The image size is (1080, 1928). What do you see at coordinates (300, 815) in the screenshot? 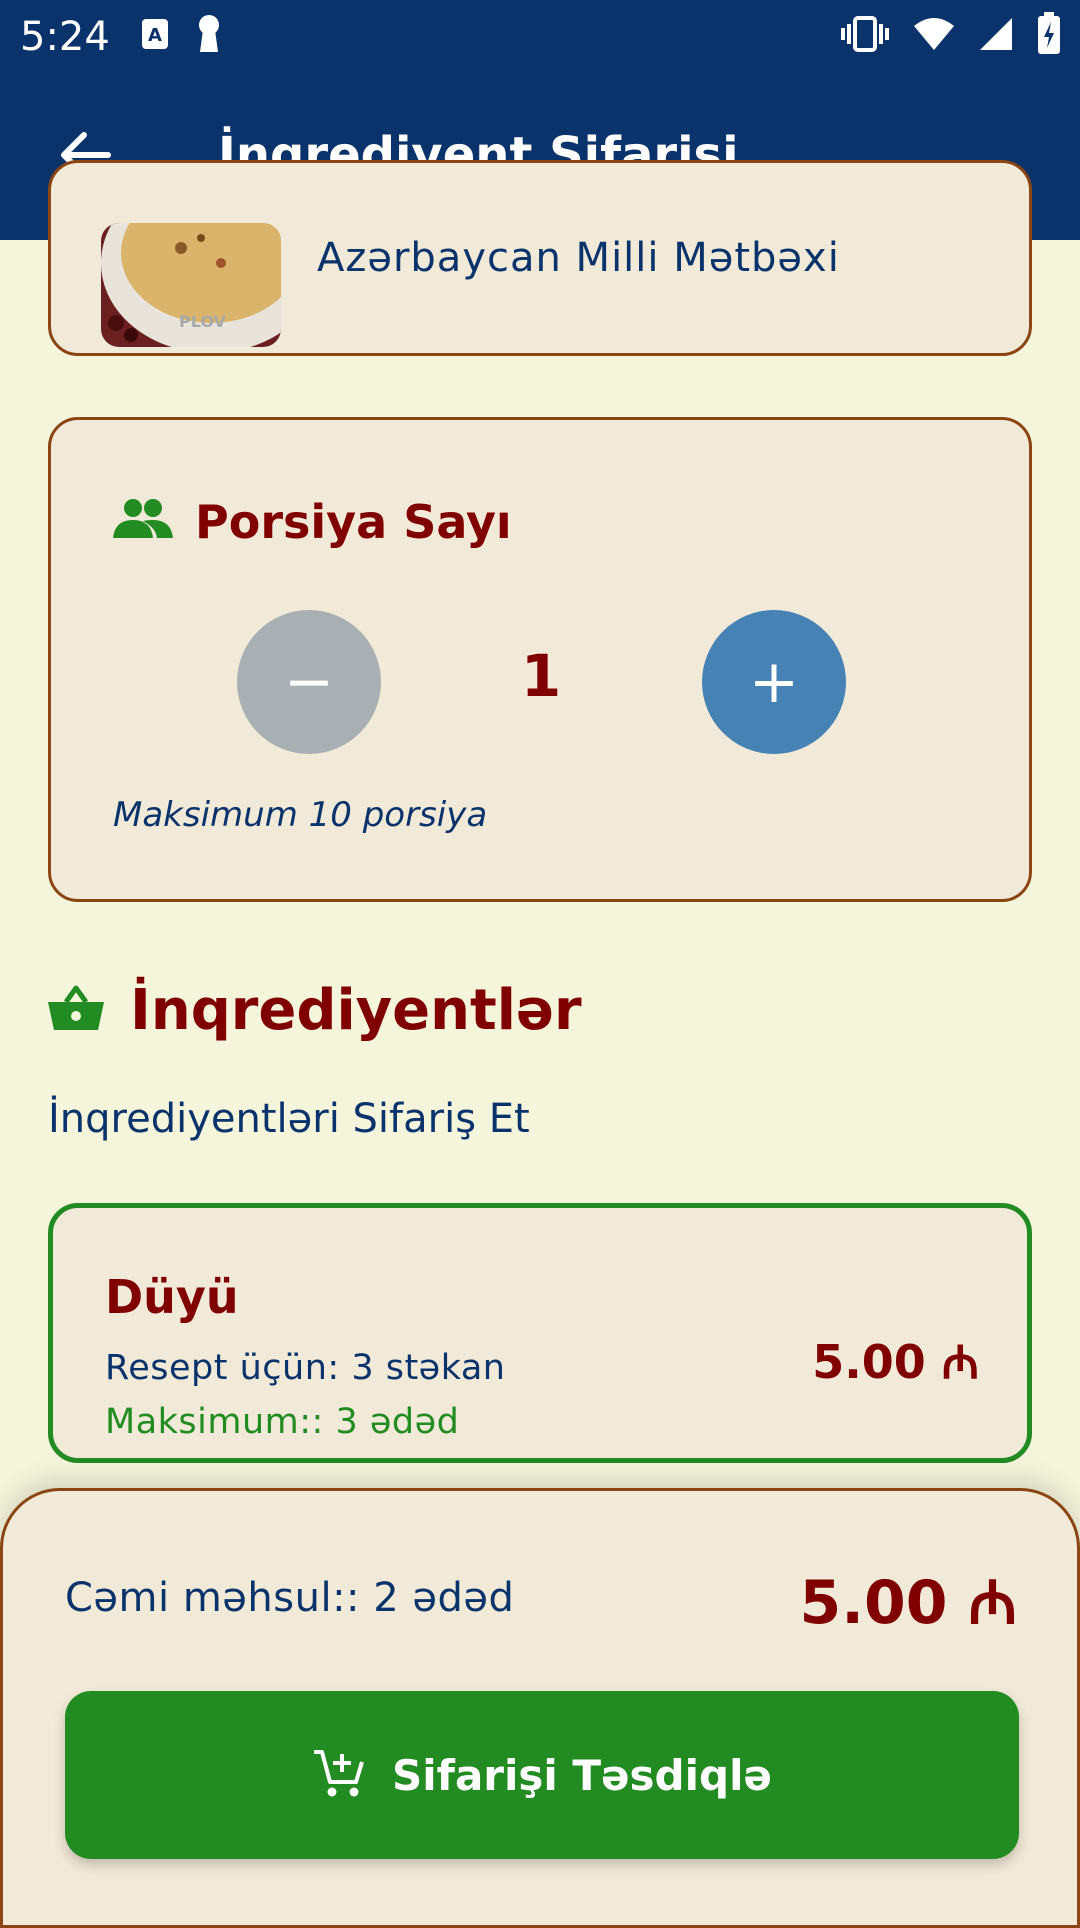
I see `portion-max-text: Maksimum 10 porsiya` at bounding box center [300, 815].